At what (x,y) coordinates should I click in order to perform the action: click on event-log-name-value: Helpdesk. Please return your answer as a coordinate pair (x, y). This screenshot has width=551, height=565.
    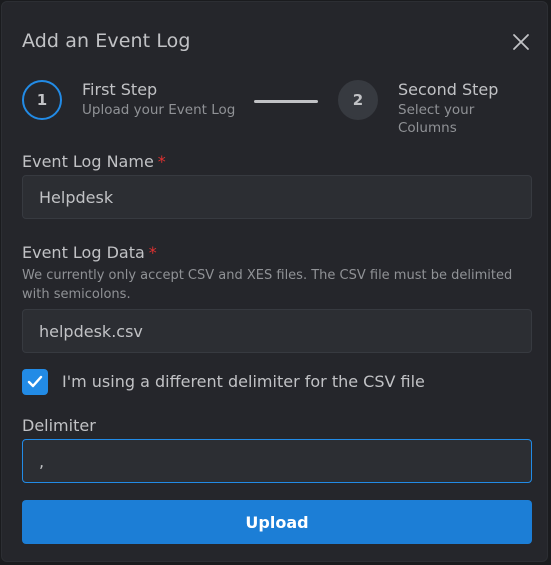
    Looking at the image, I should click on (76, 197).